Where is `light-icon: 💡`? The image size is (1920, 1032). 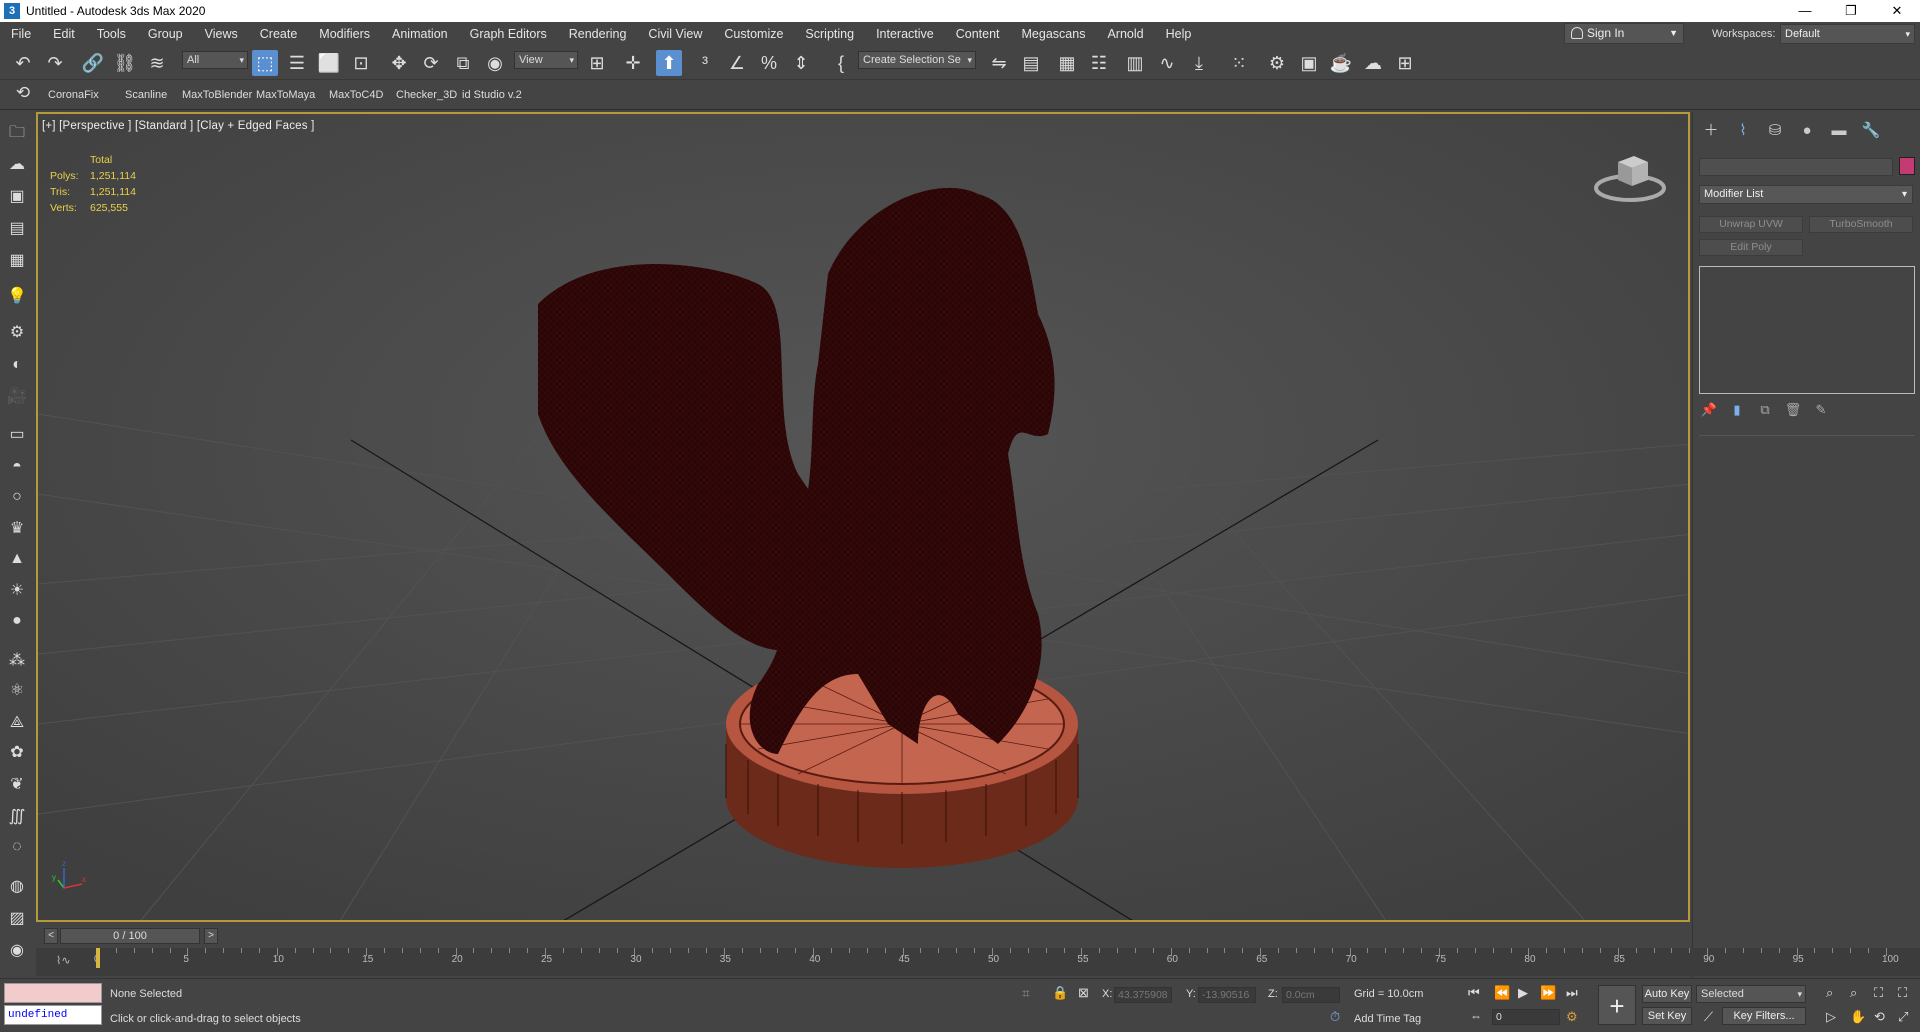
light-icon: 💡 is located at coordinates (17, 297).